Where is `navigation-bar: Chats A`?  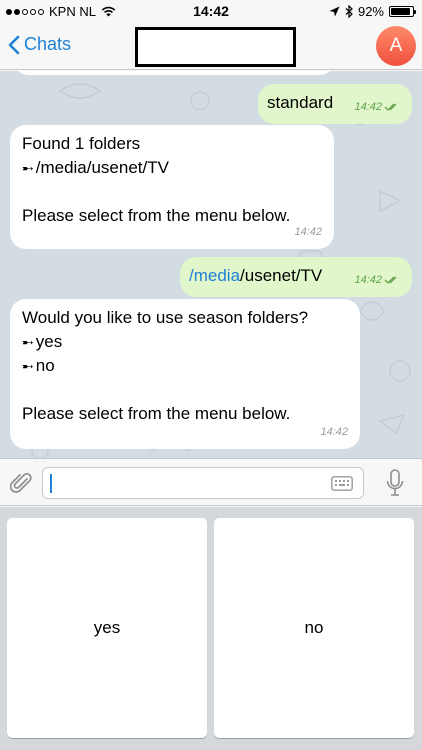
navigation-bar: Chats A is located at coordinates (211, 46).